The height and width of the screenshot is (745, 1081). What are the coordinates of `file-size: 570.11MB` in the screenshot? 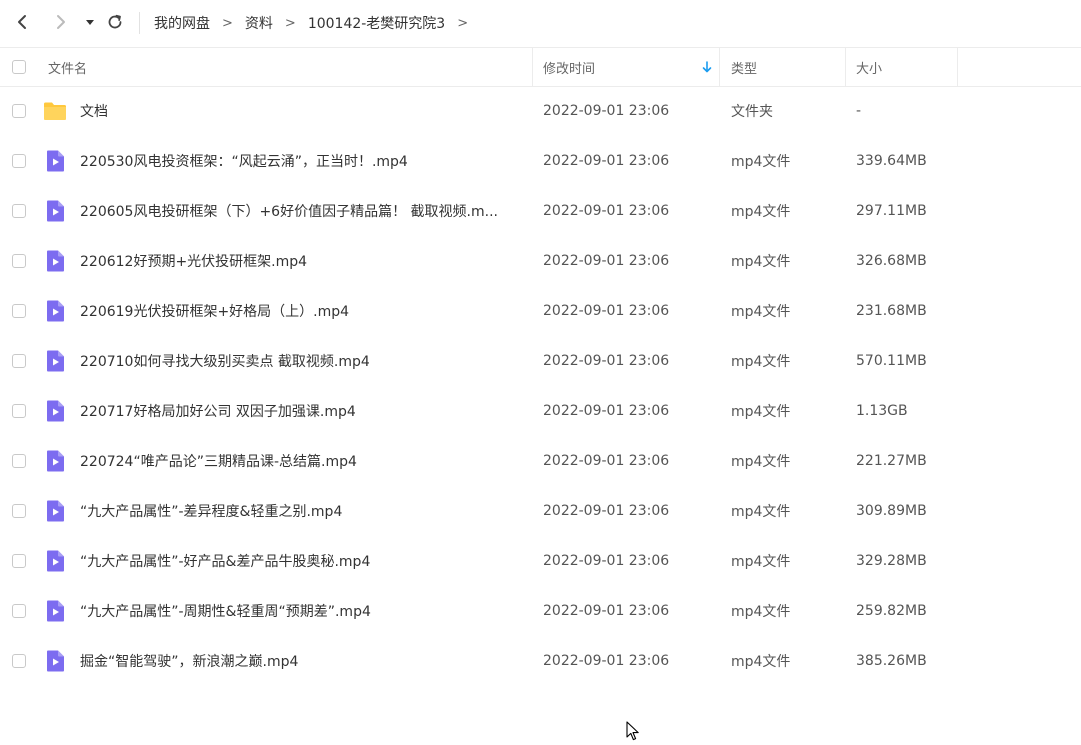 It's located at (891, 361).